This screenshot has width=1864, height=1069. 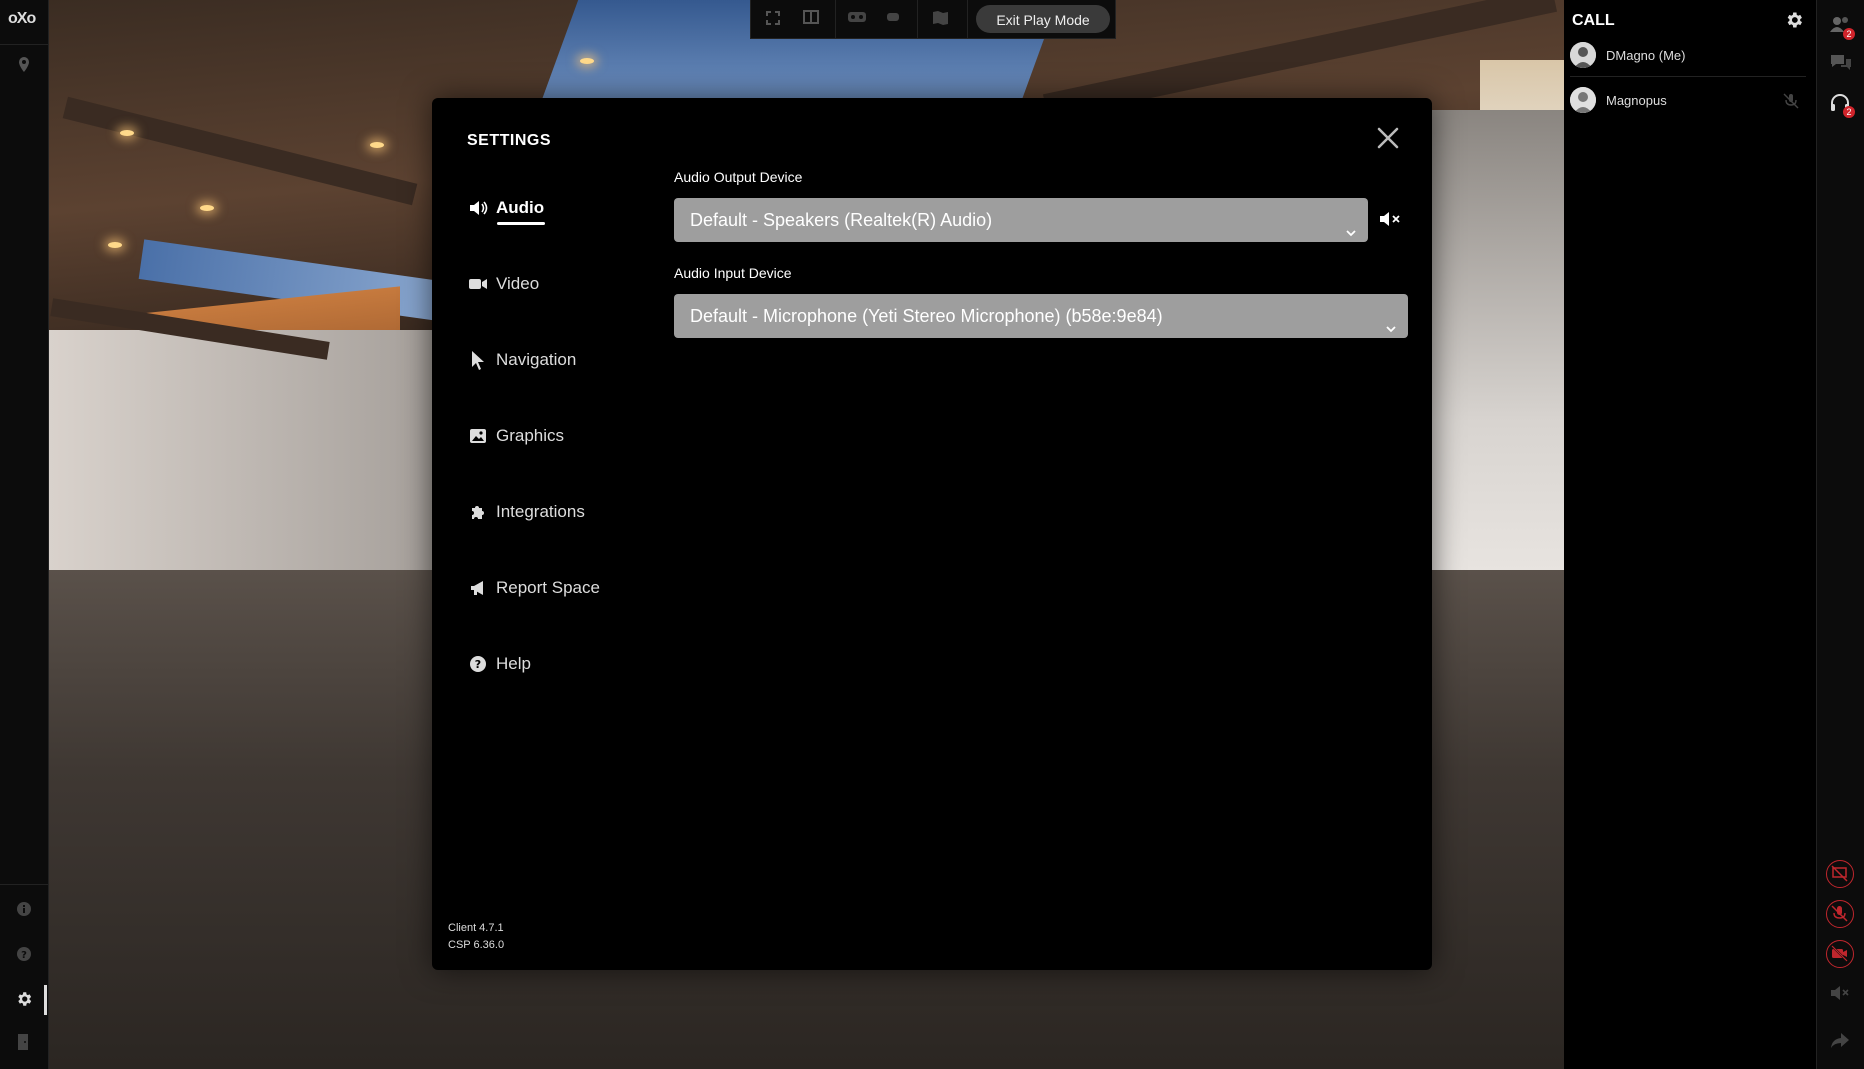 I want to click on participant-item: Magnopus, so click(x=1688, y=100).